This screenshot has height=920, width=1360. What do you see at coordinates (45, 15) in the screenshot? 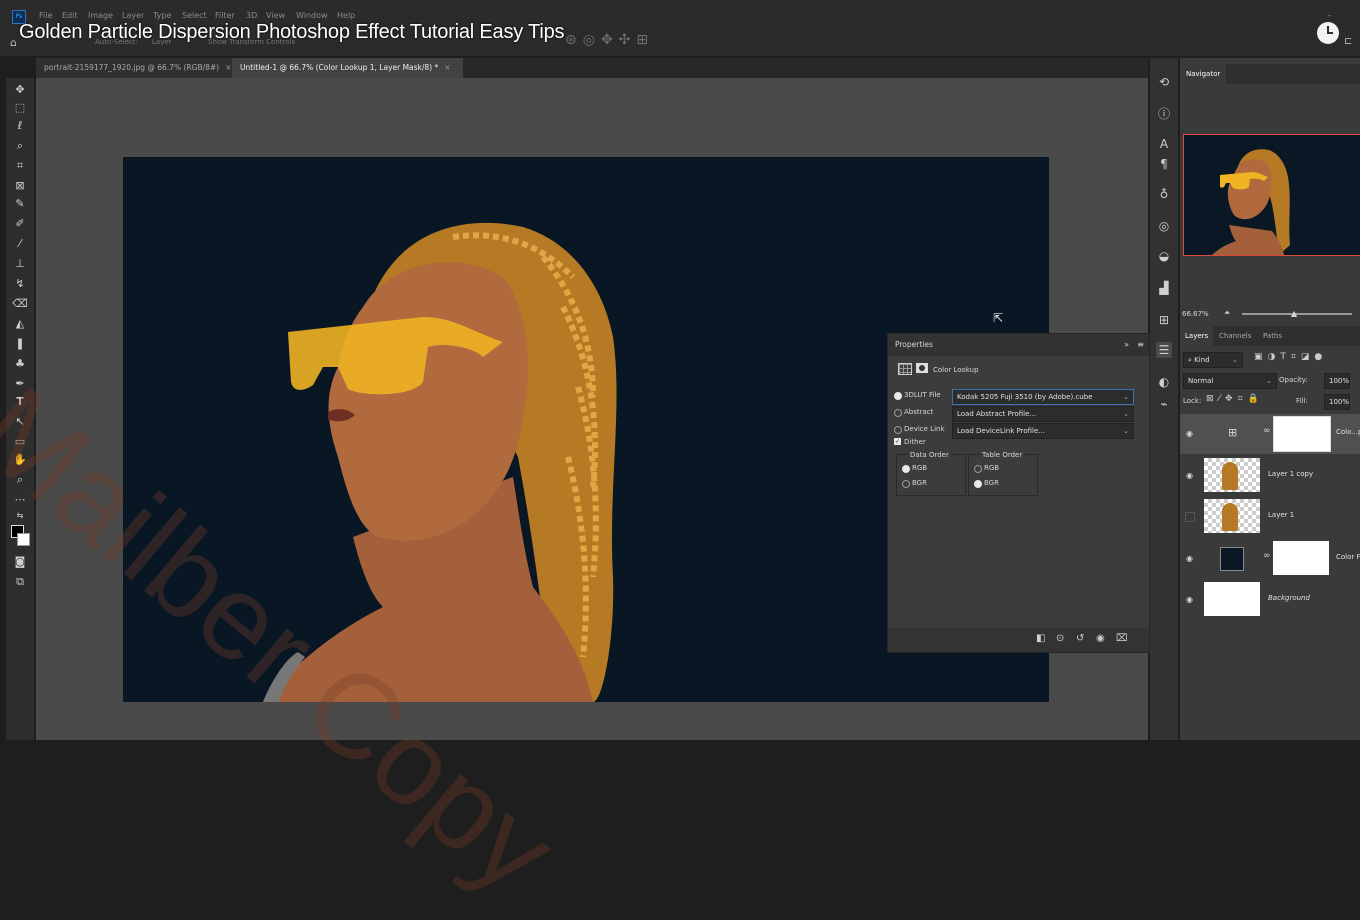
I see `menu-file: File` at bounding box center [45, 15].